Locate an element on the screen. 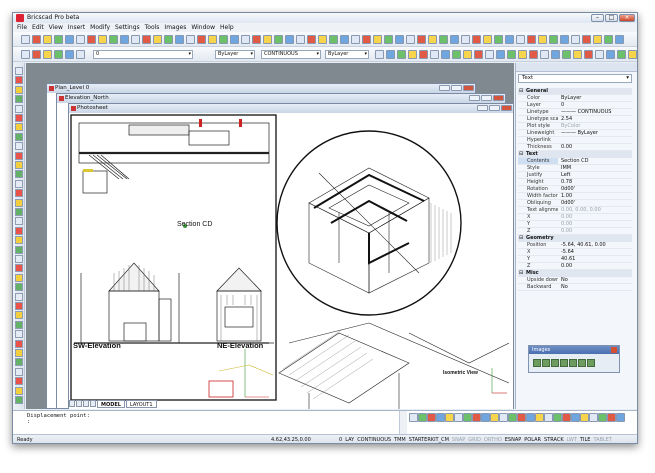  status-toggle-tablet: TABLET is located at coordinates (602, 439).